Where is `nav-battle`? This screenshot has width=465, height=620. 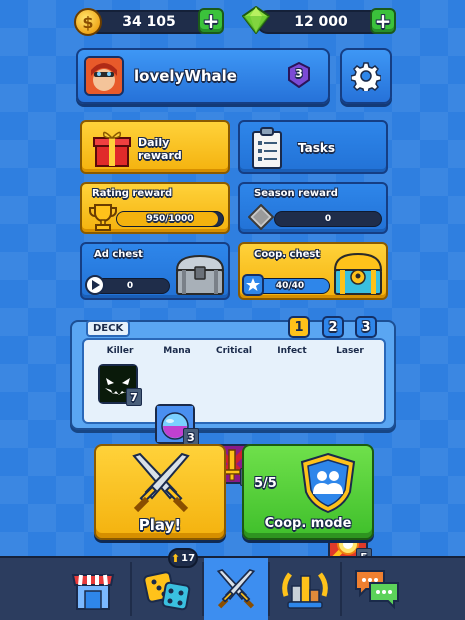 nav-battle is located at coordinates (236, 589).